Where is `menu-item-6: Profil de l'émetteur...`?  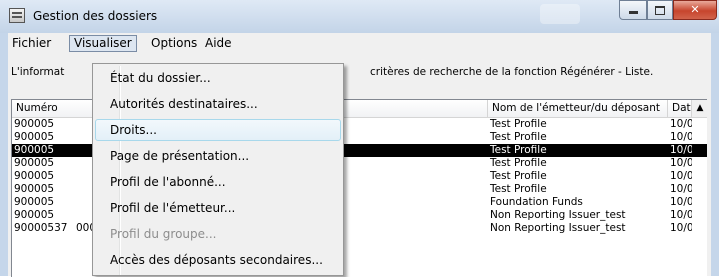
menu-item-6: Profil de l'émetteur... is located at coordinates (218, 208).